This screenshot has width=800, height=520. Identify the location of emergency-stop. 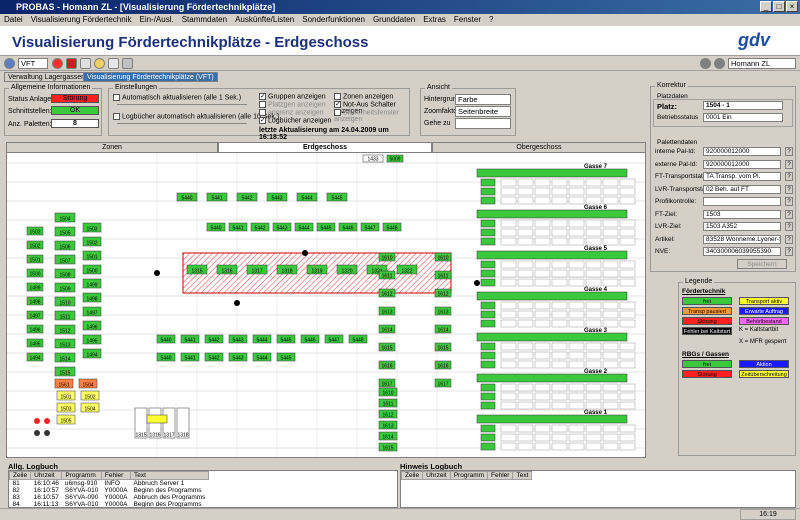
(305, 253).